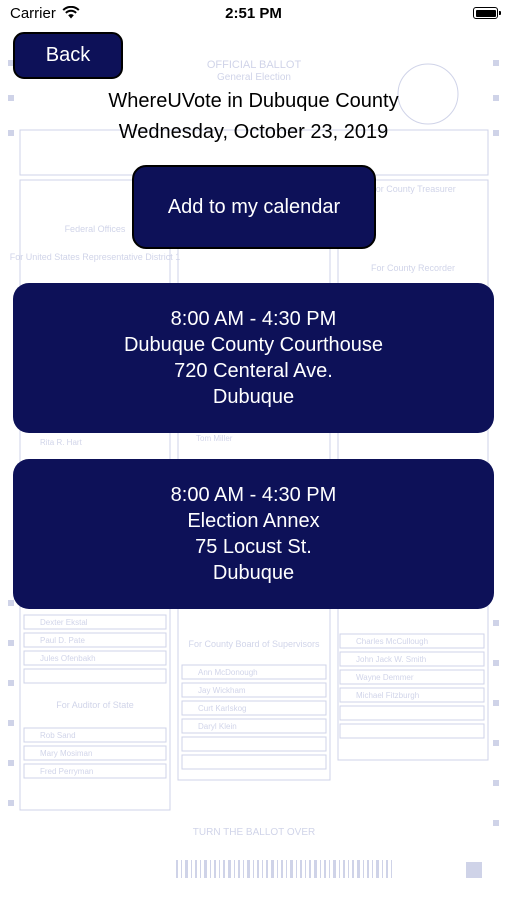  I want to click on svg-text: Federal Offices, so click(95, 229).